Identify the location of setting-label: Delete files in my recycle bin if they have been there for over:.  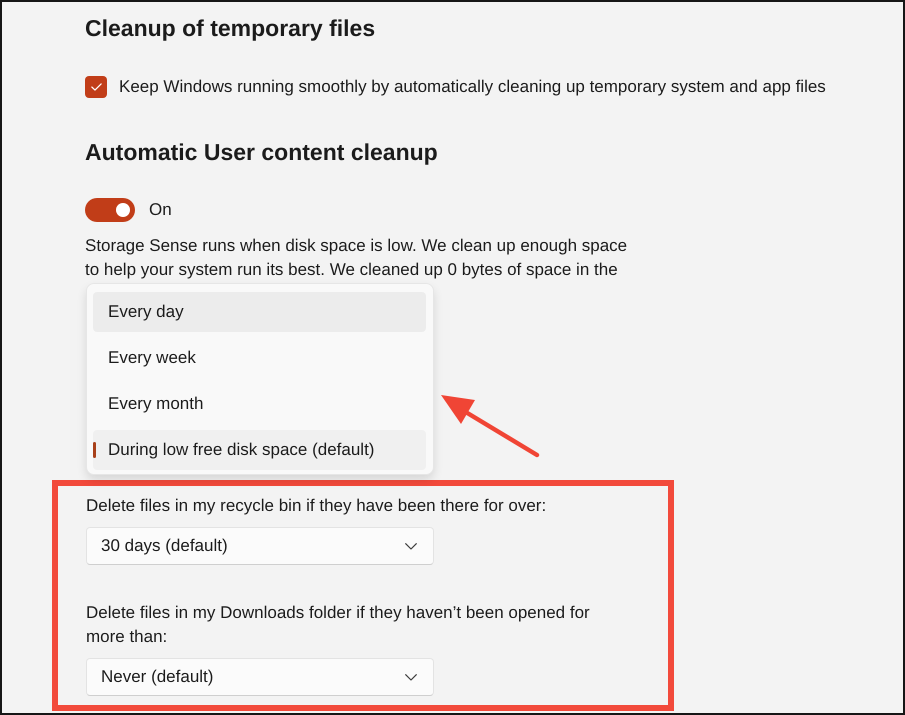
(316, 506).